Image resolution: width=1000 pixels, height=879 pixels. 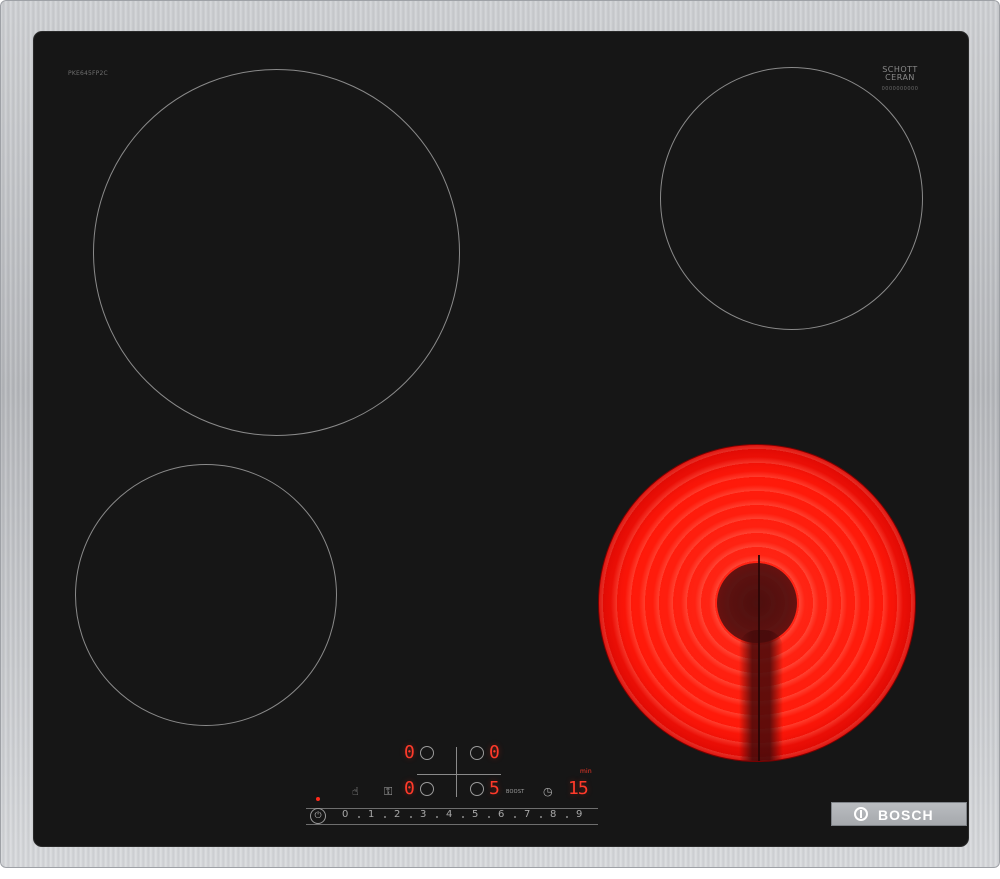 What do you see at coordinates (553, 815) in the screenshot?
I see `power-level-8: 8` at bounding box center [553, 815].